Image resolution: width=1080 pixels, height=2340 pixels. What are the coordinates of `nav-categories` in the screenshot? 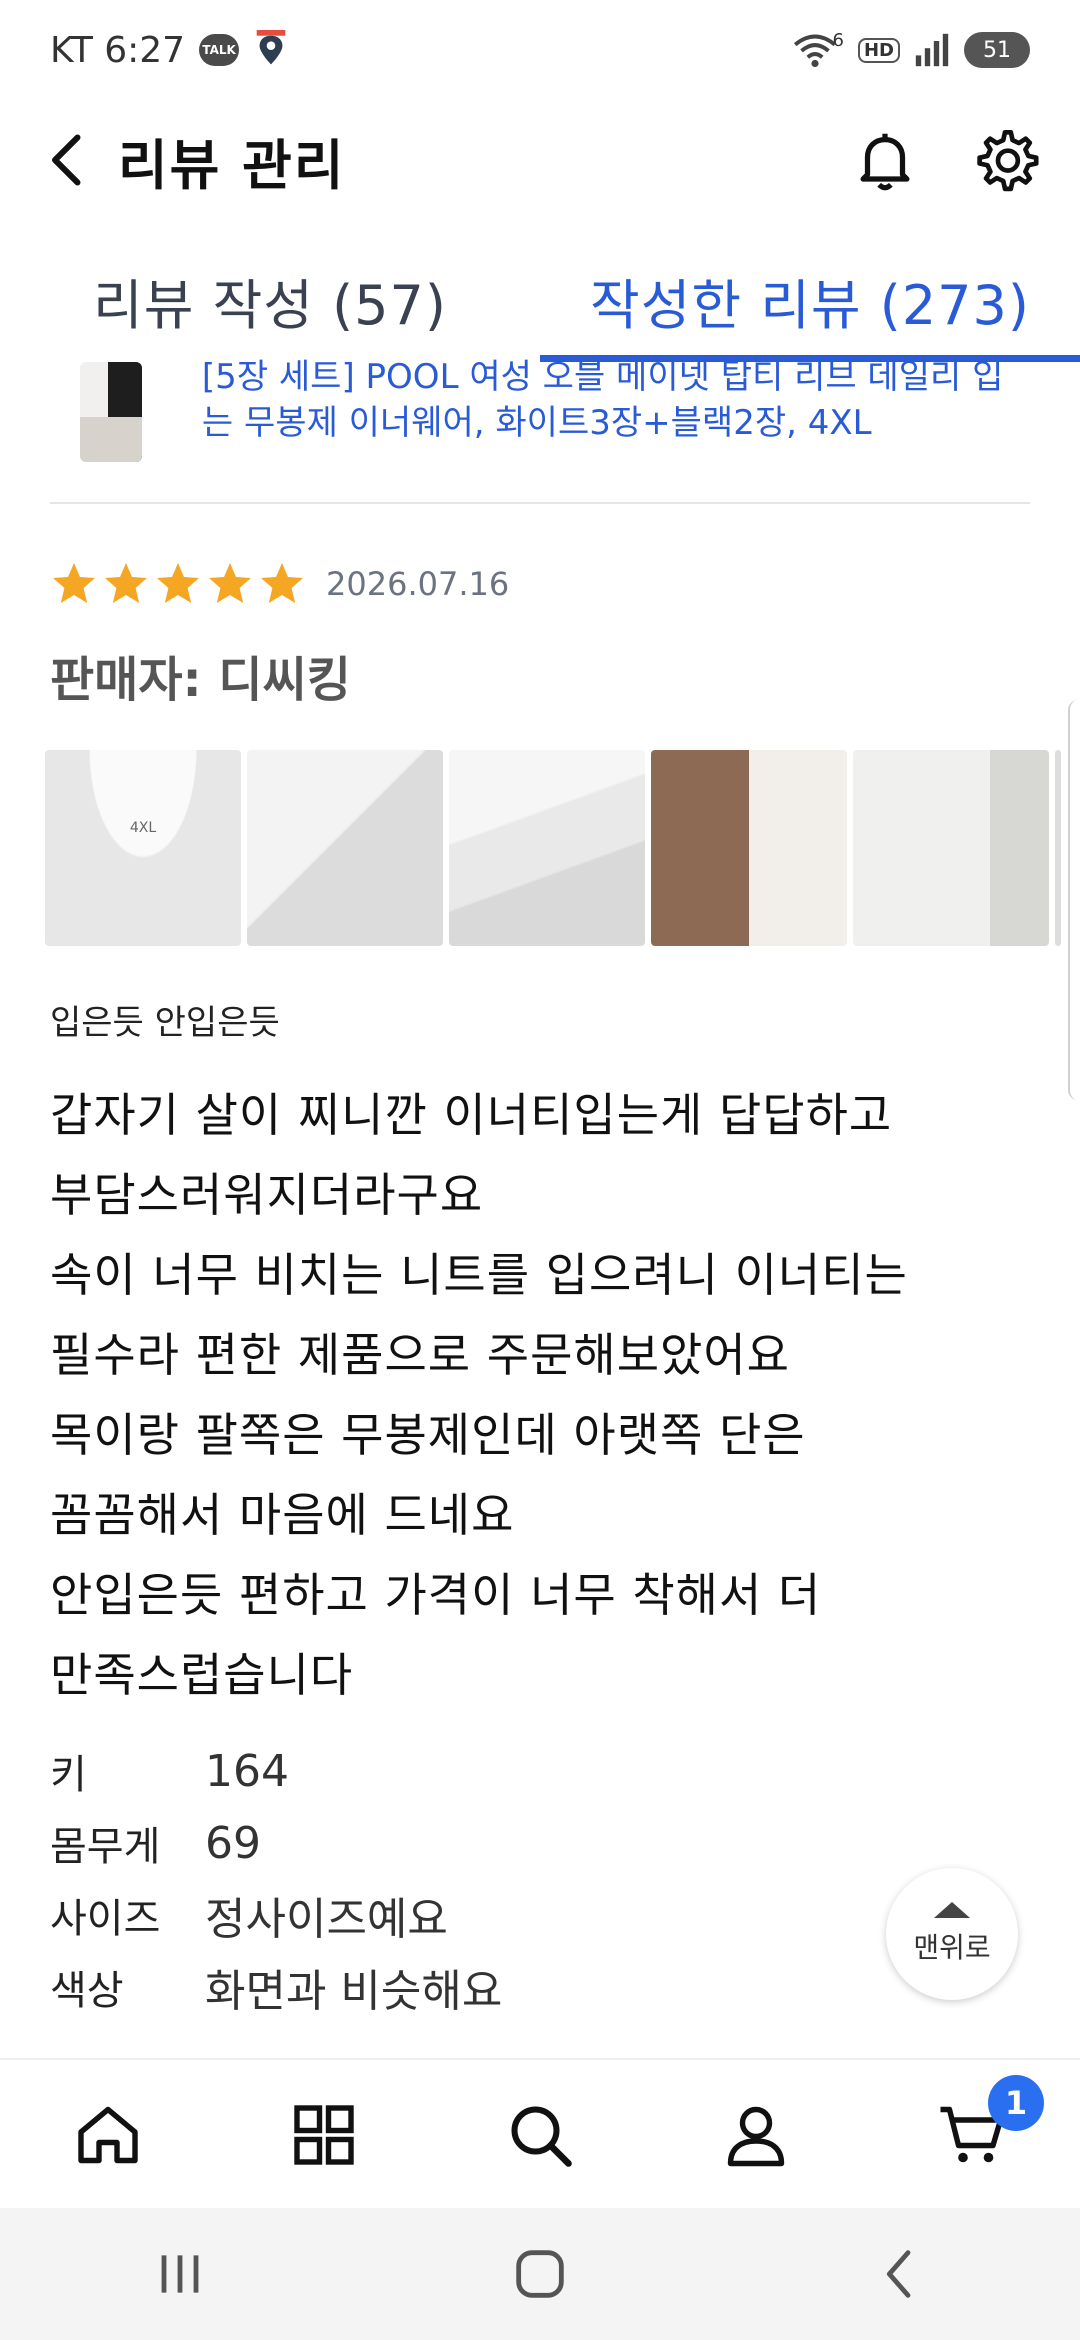 It's located at (324, 2135).